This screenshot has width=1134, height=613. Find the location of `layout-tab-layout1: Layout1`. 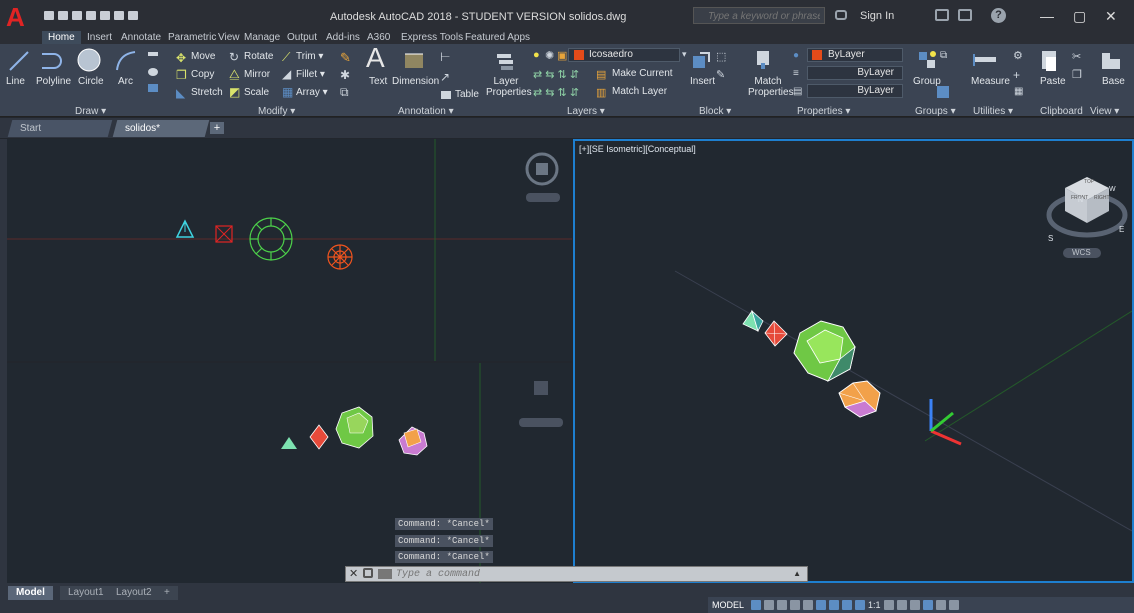

layout-tab-layout1: Layout1 is located at coordinates (86, 593).